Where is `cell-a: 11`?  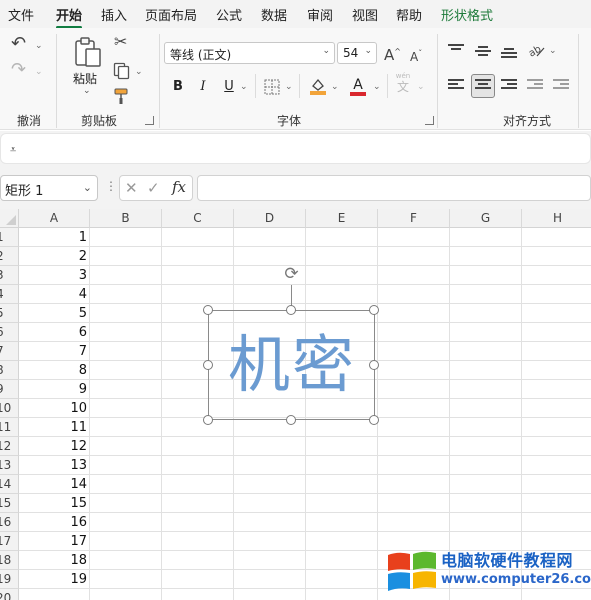 cell-a: 11 is located at coordinates (53, 427).